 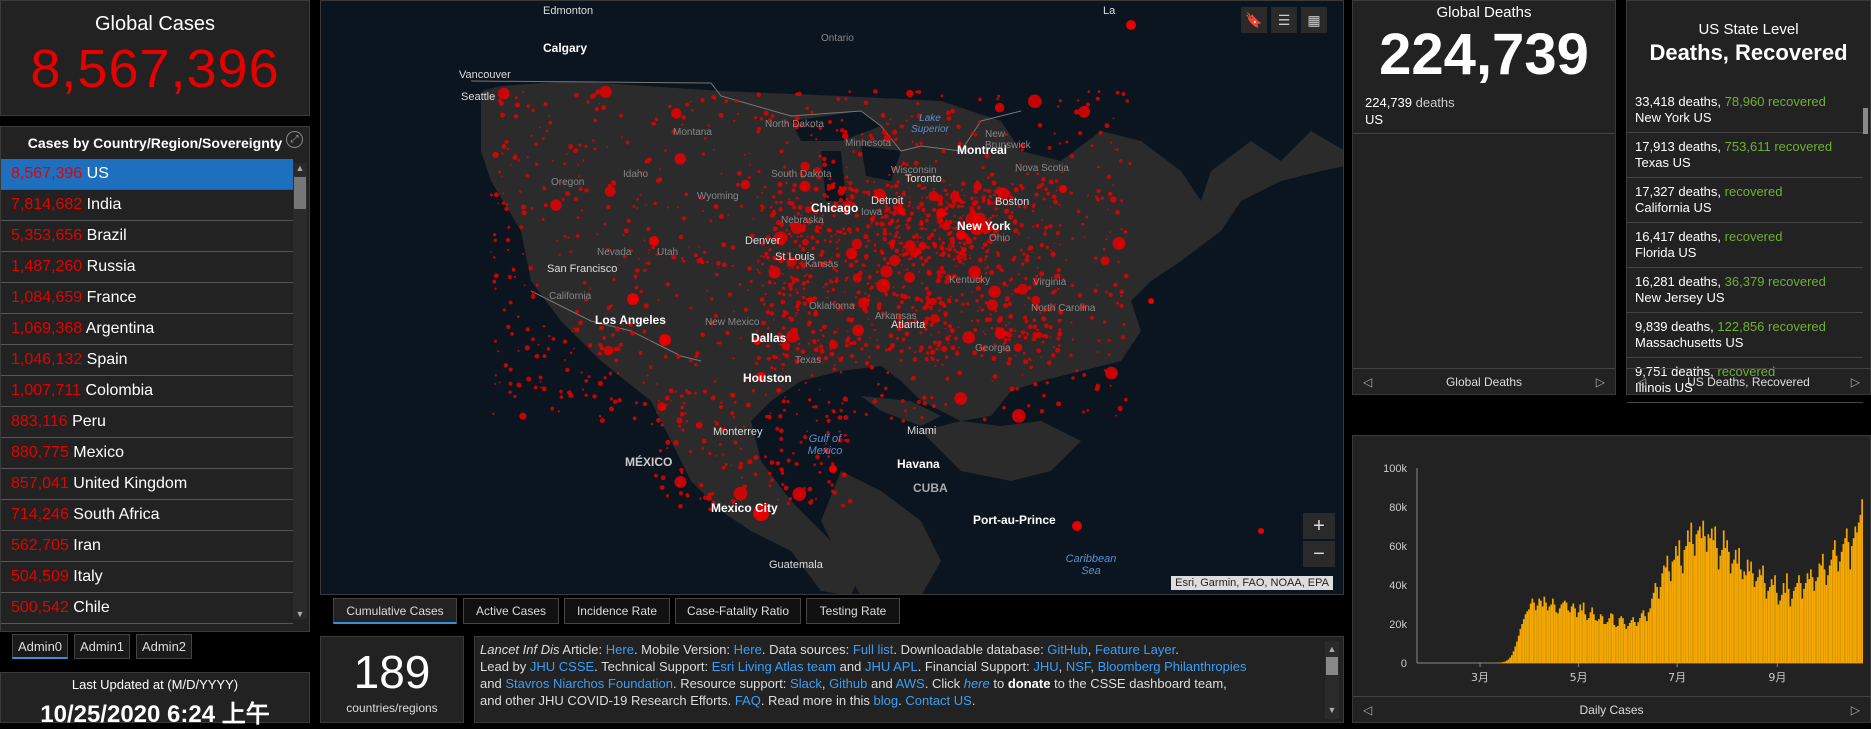 What do you see at coordinates (853, 611) in the screenshot?
I see `tab-testing-rate: Testing Rate` at bounding box center [853, 611].